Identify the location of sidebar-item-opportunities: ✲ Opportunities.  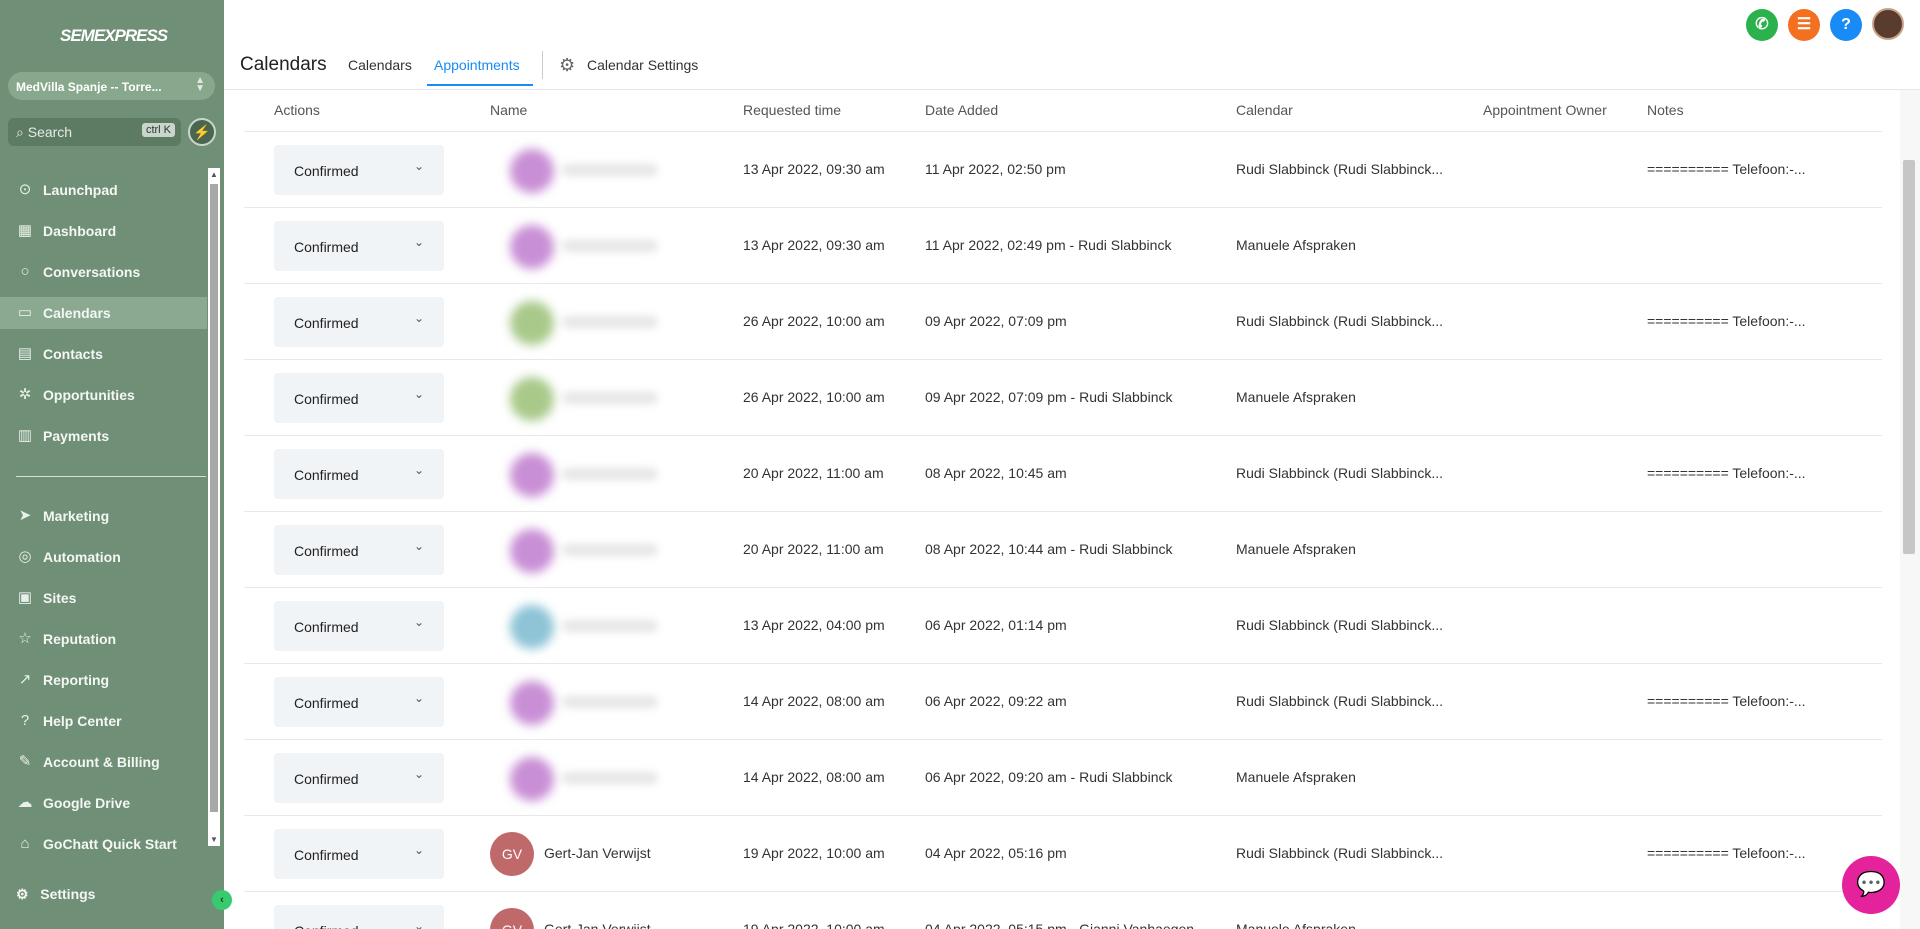
(103, 395).